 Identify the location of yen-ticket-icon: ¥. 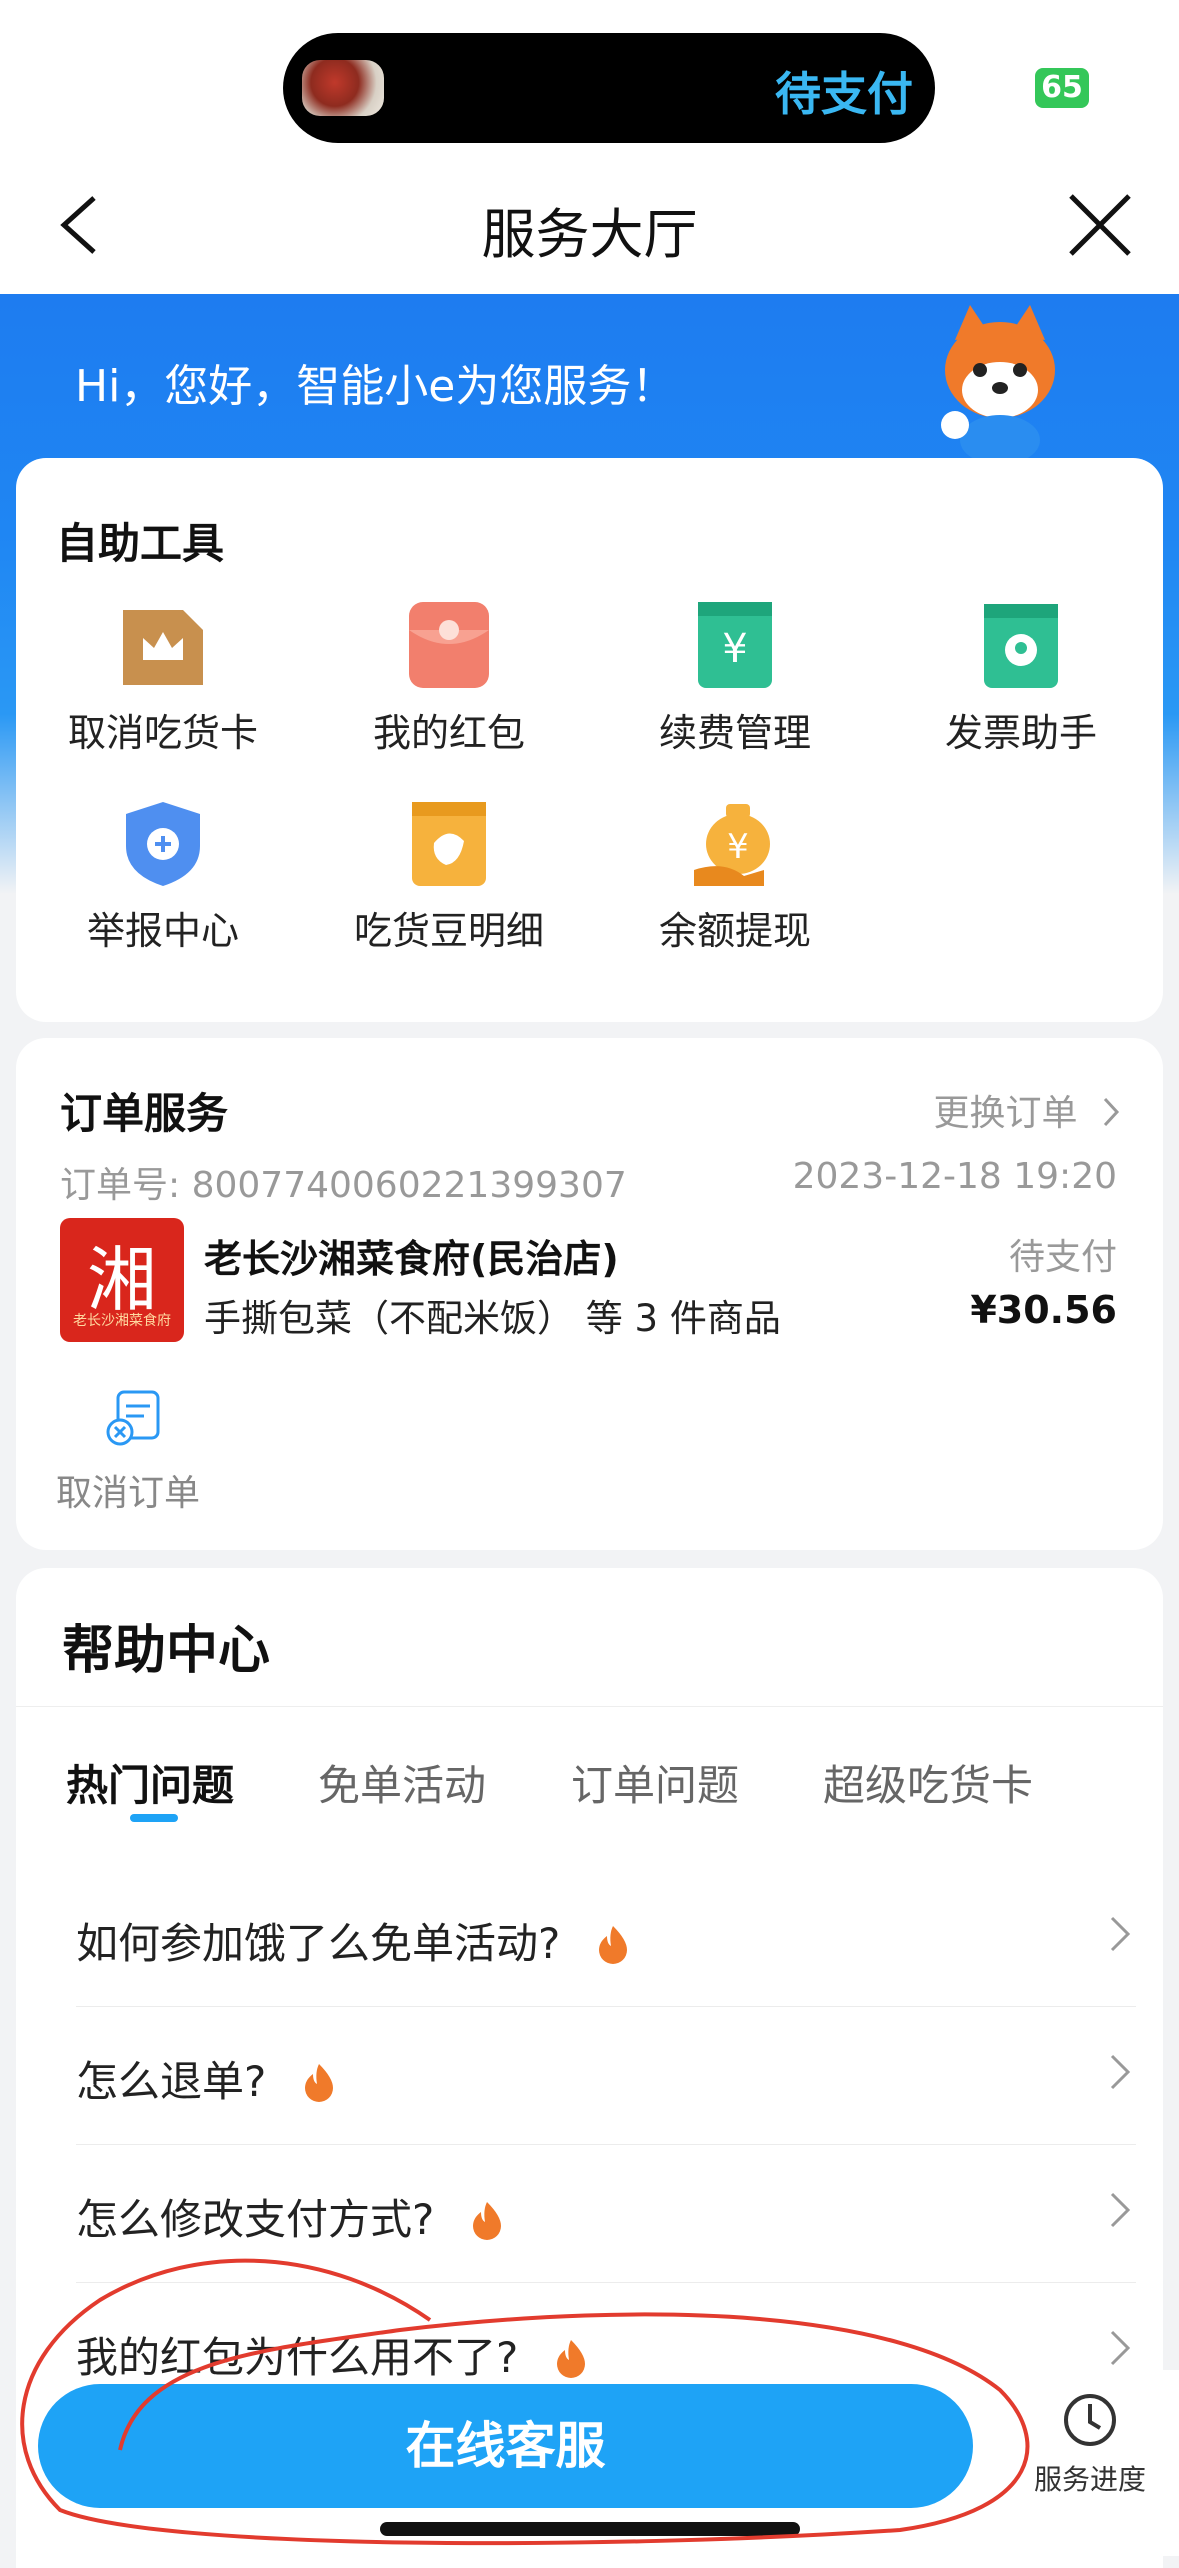
(735, 645).